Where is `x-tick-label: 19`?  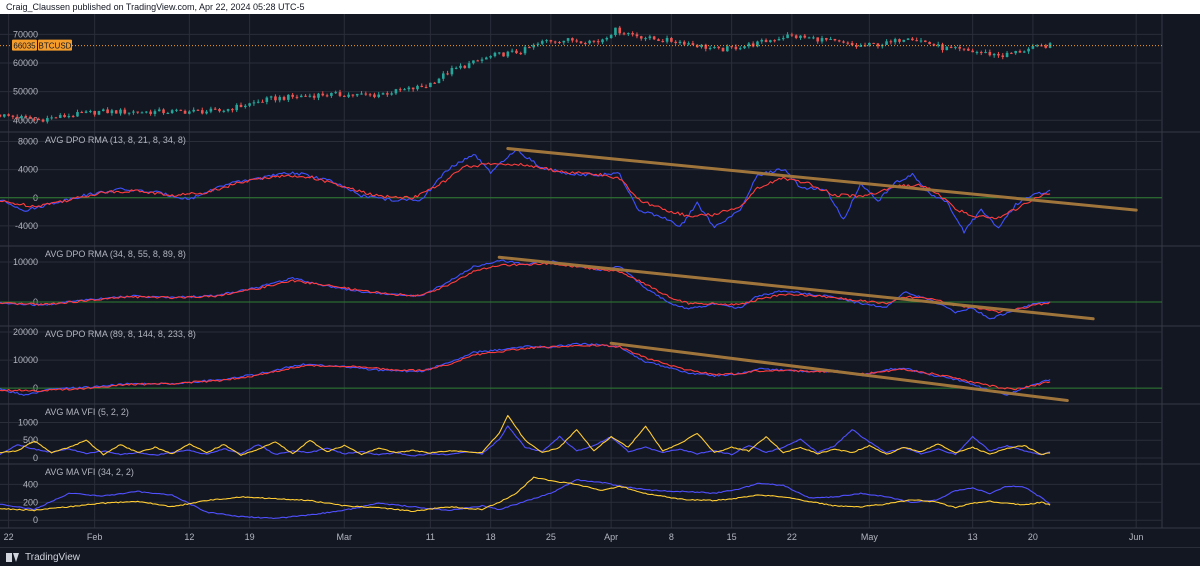 x-tick-label: 19 is located at coordinates (250, 537).